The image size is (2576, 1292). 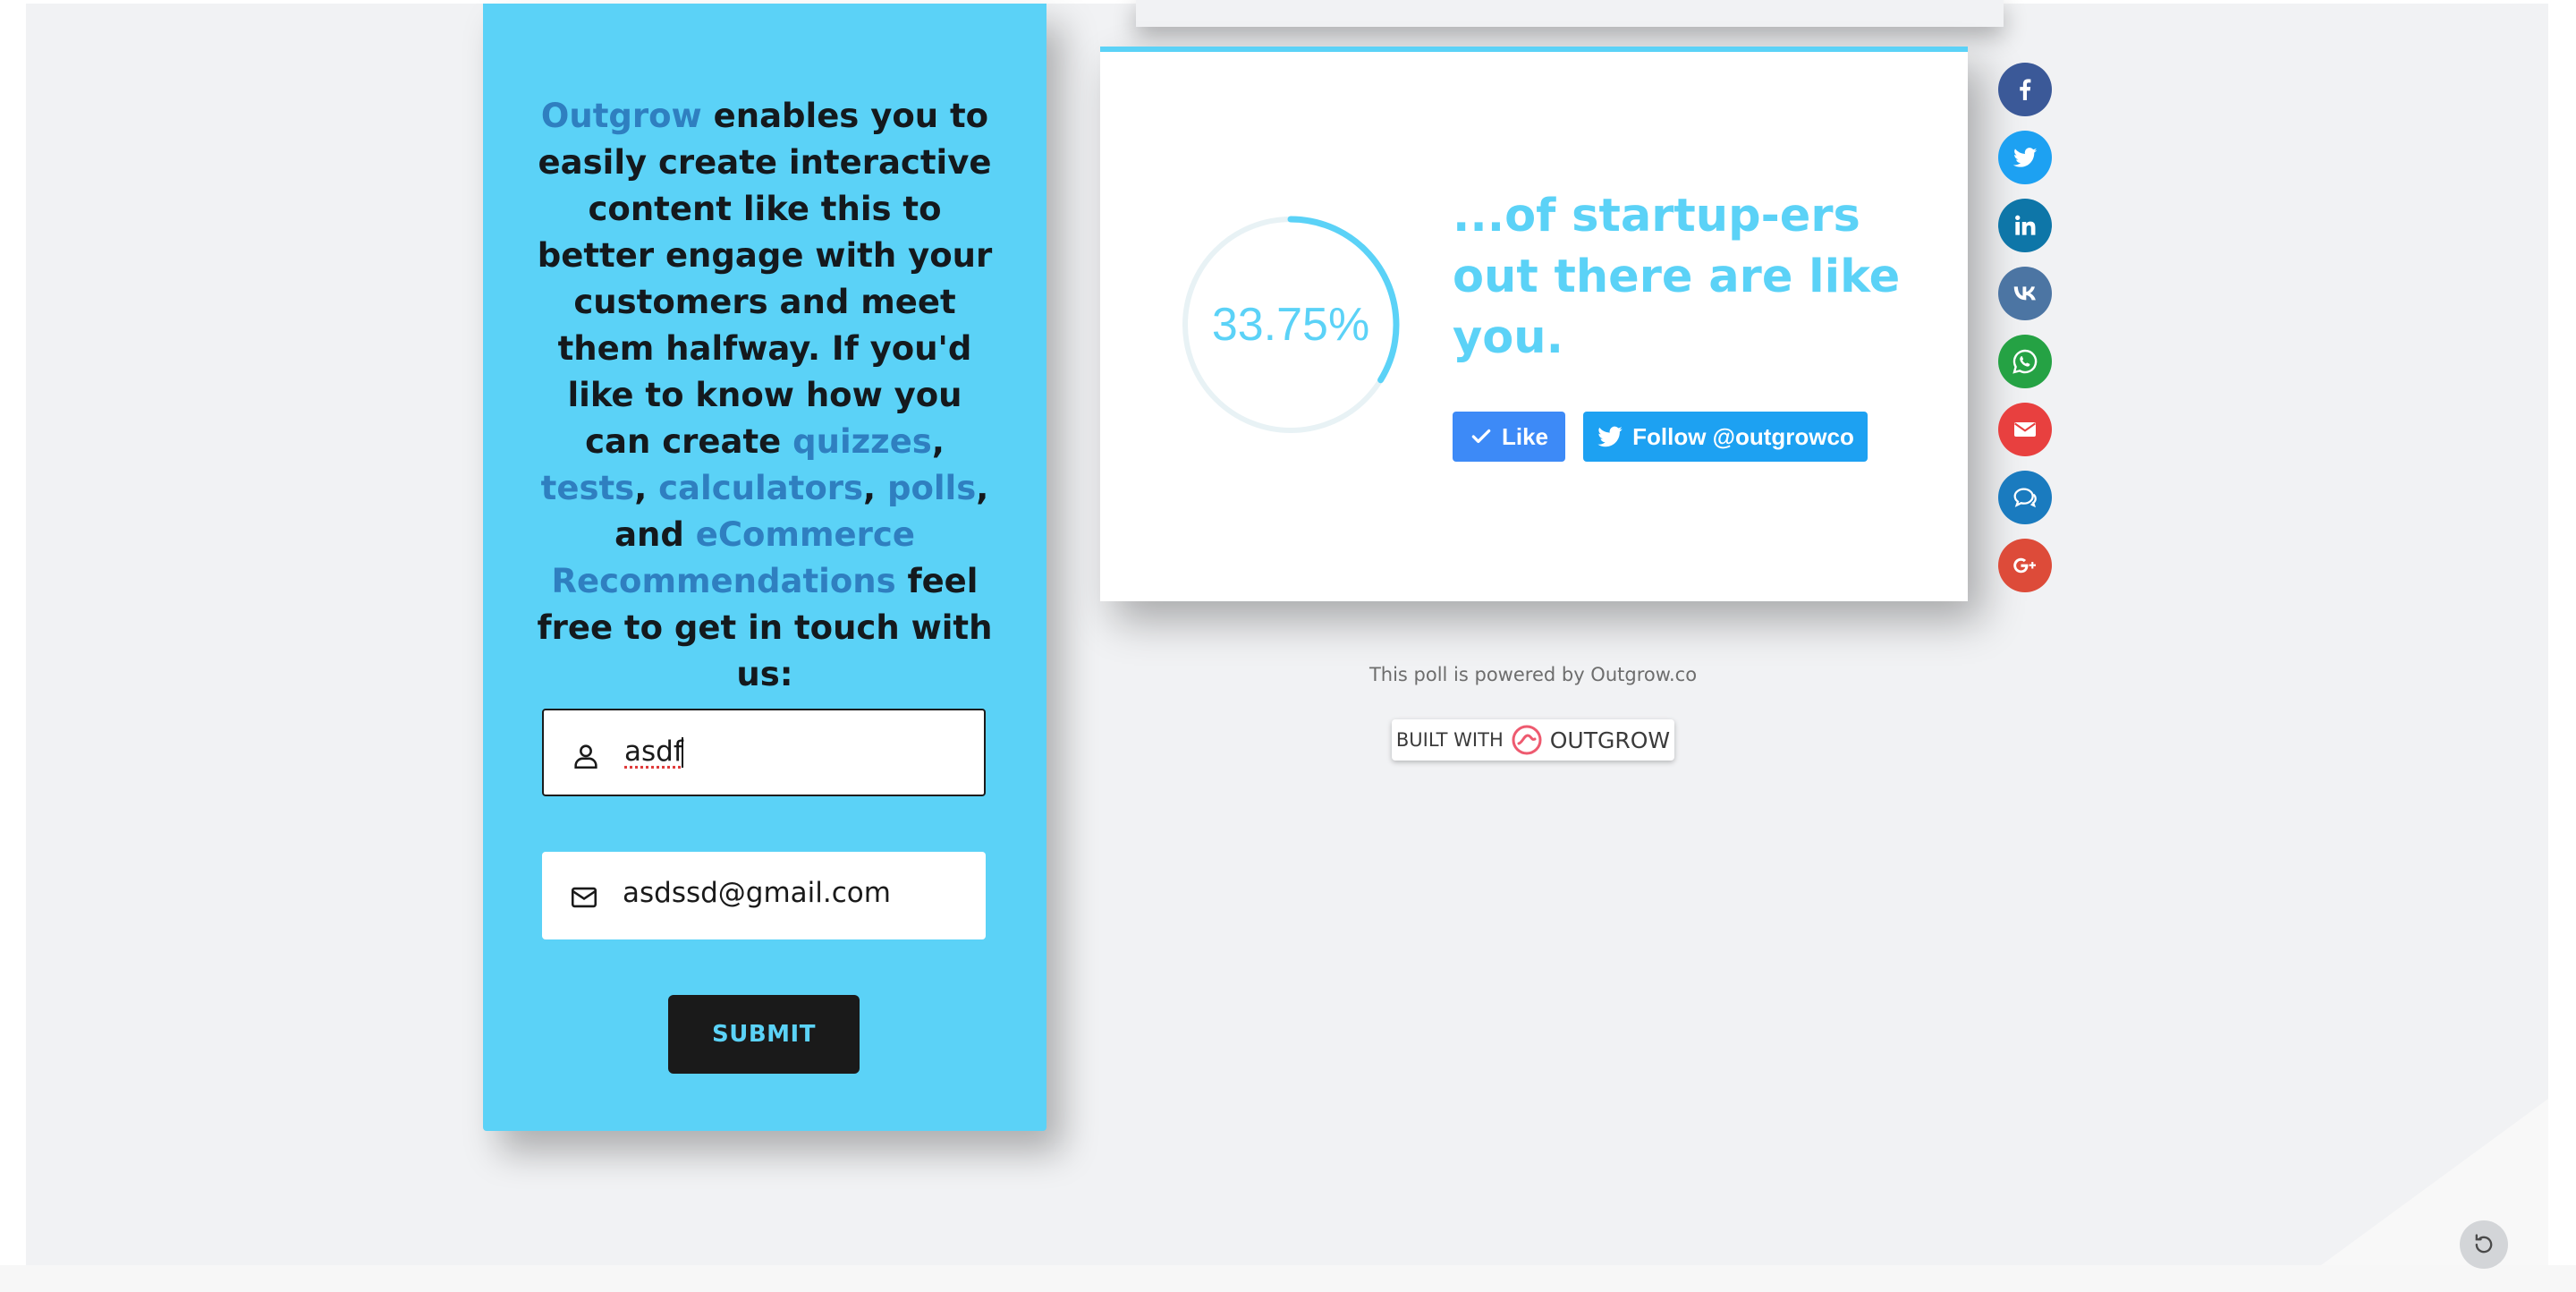 I want to click on share-facebook-button, so click(x=2025, y=89).